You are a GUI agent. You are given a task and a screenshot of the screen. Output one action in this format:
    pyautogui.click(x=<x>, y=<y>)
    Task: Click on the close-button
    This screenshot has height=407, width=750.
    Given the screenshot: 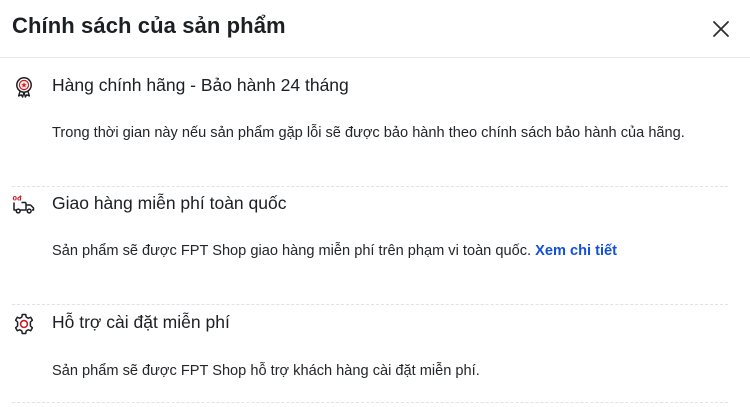 What is the action you would take?
    pyautogui.click(x=721, y=29)
    